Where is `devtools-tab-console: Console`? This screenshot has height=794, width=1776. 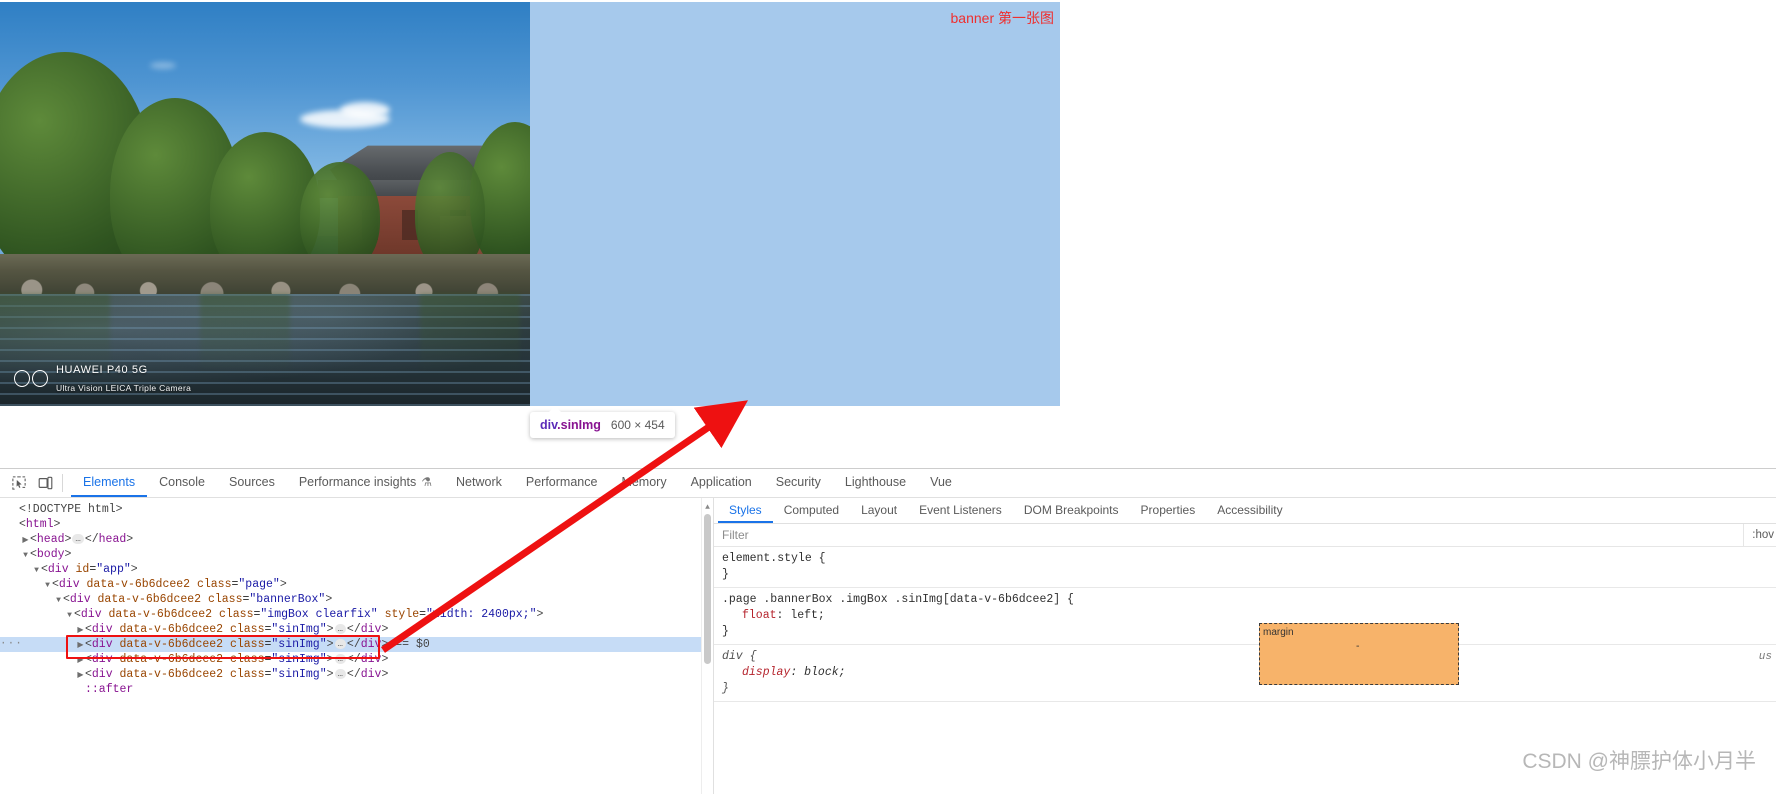 devtools-tab-console: Console is located at coordinates (182, 483).